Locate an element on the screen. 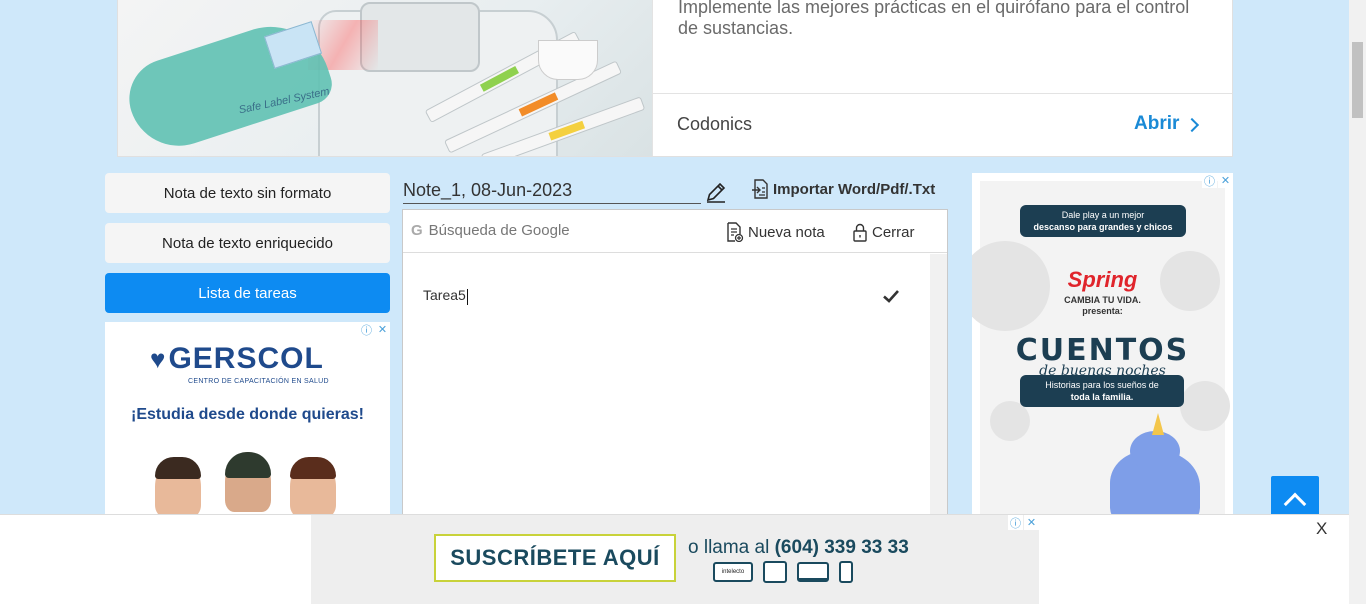 The width and height of the screenshot is (1366, 604). checkmark-icon is located at coordinates (891, 296).